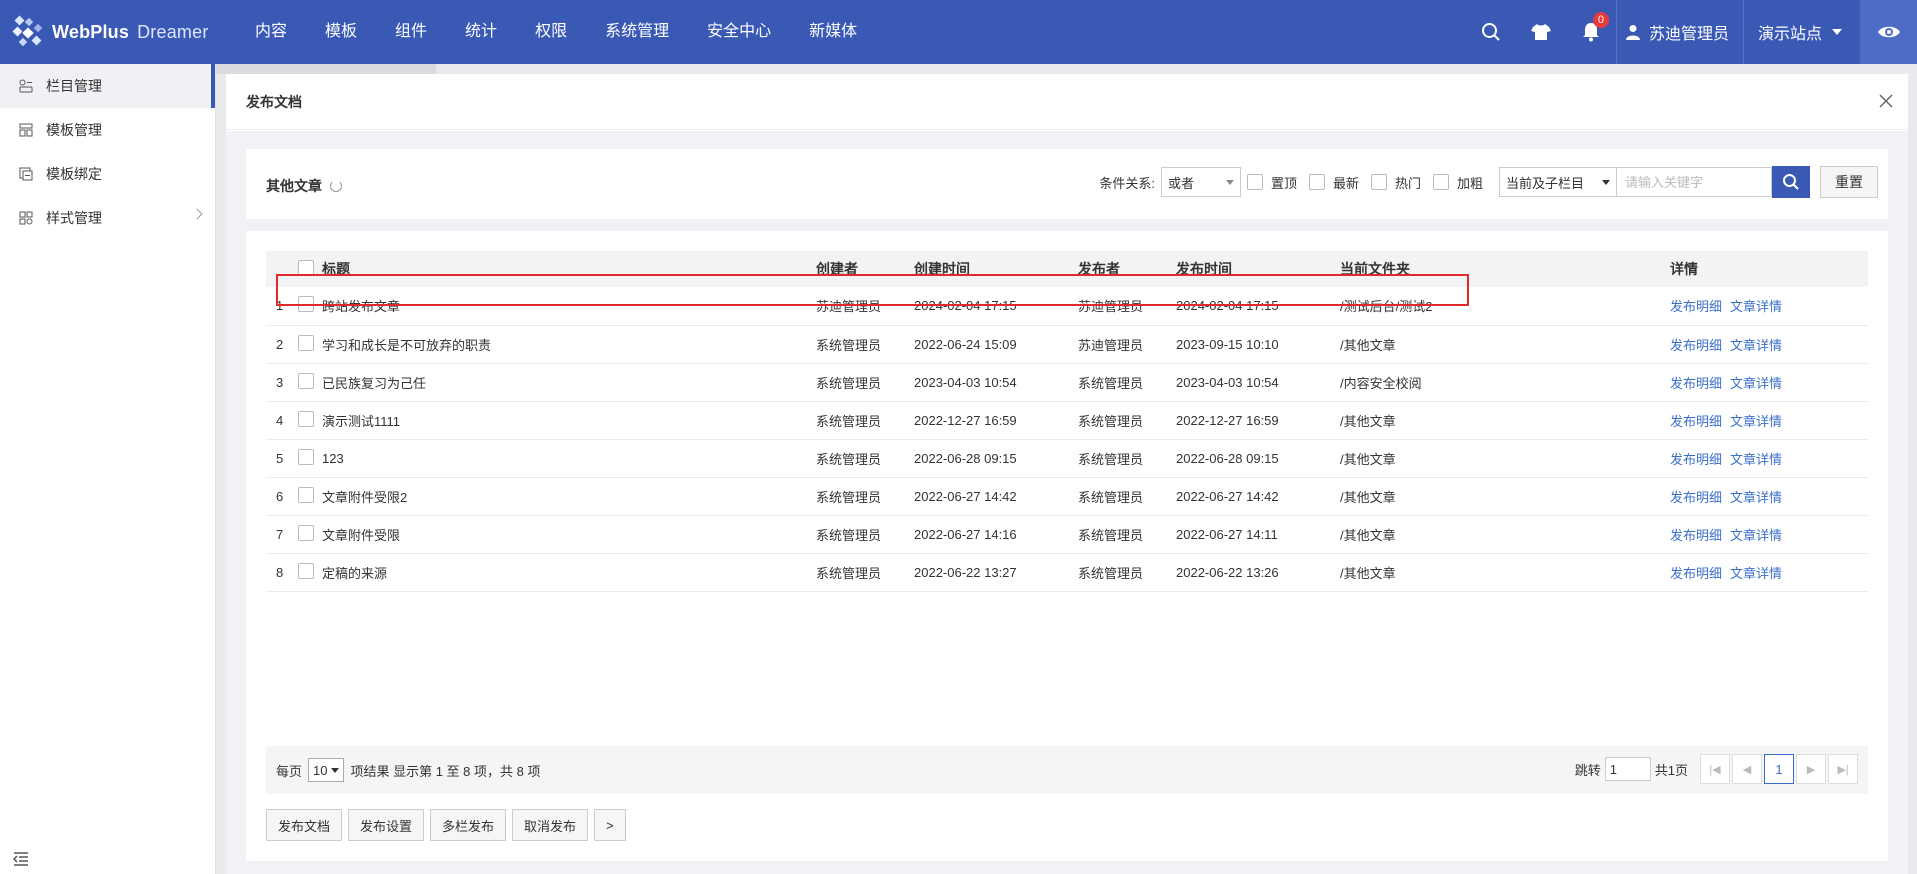  I want to click on col-created: 创建时间, so click(992, 269).